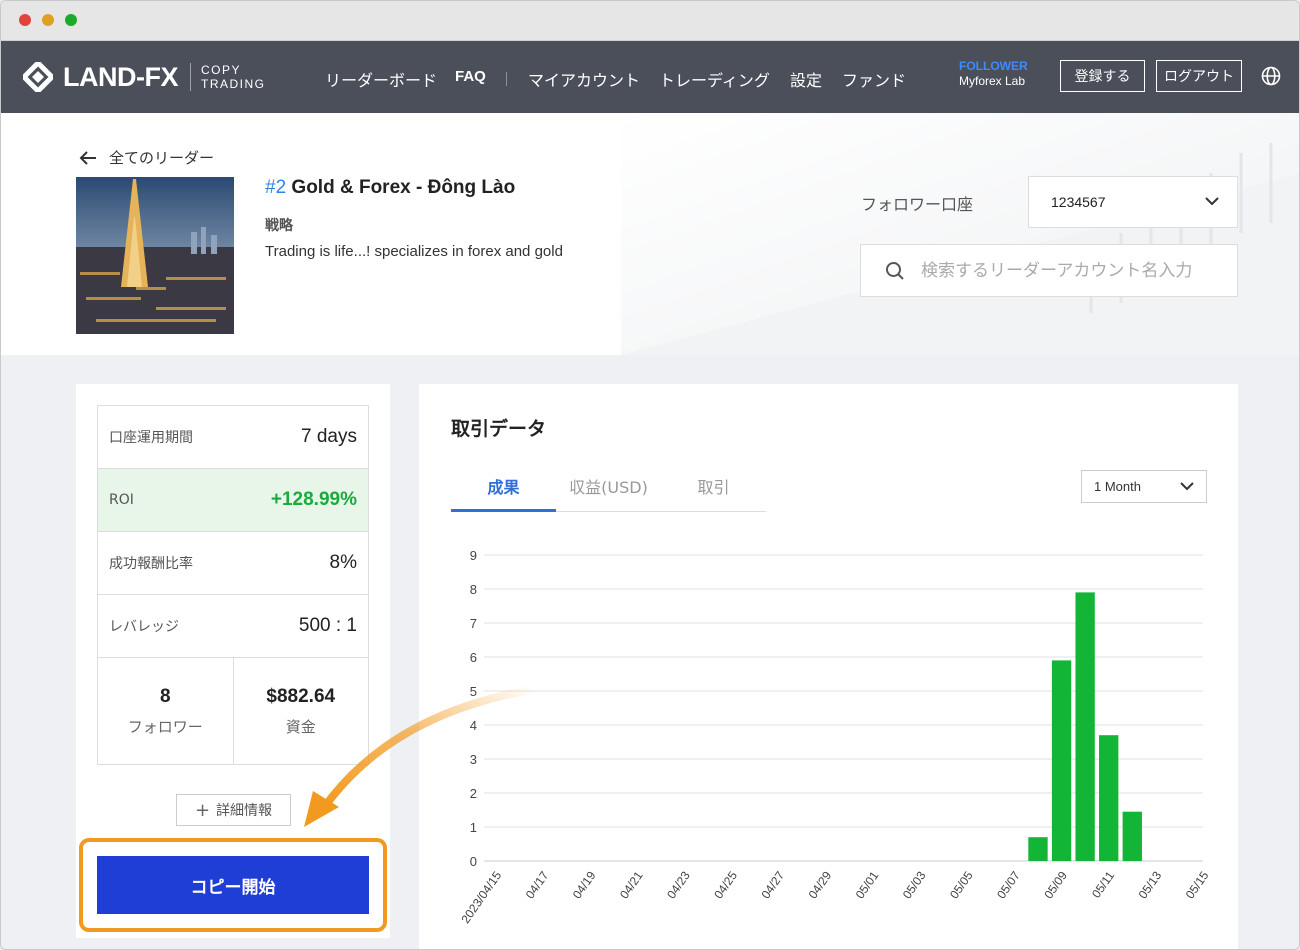 The width and height of the screenshot is (1300, 950). What do you see at coordinates (220, 70) in the screenshot?
I see `logo-sub-copy: COPY` at bounding box center [220, 70].